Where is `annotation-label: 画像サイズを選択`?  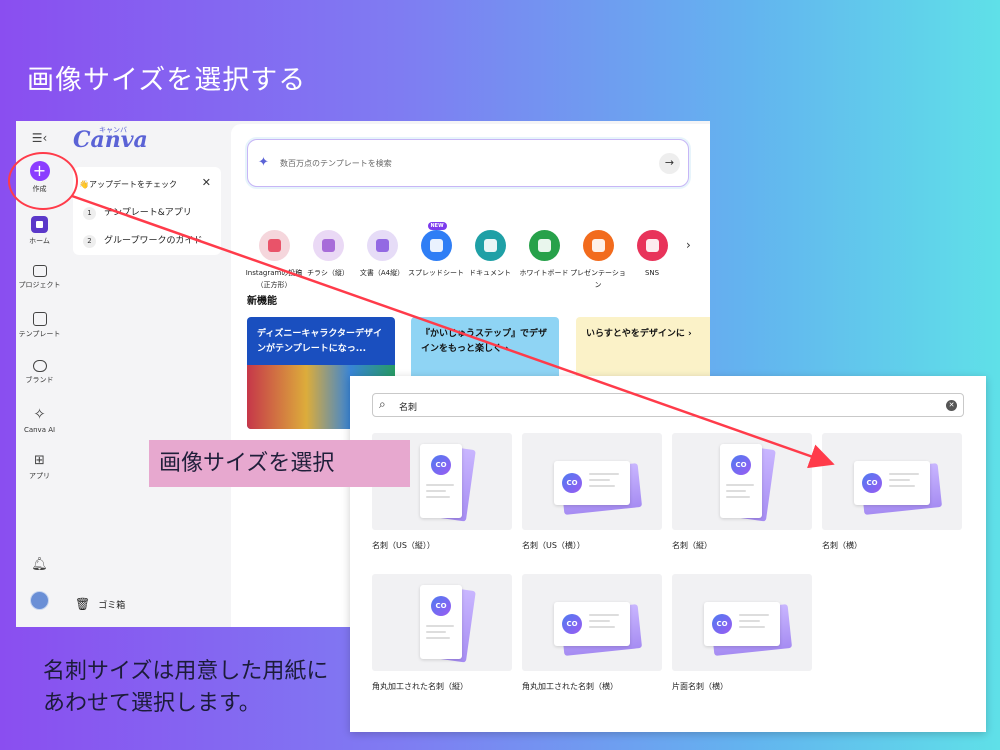
annotation-label: 画像サイズを選択 is located at coordinates (279, 463).